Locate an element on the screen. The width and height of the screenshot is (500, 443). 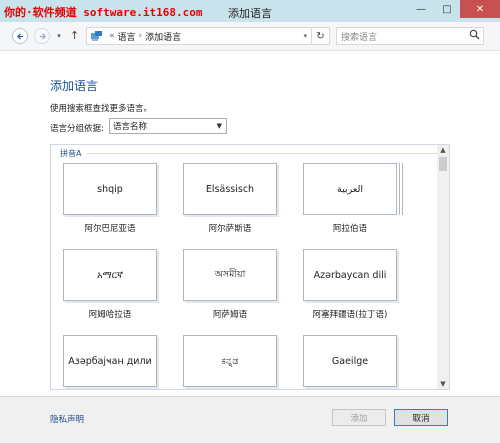
footer: 隐私声明 添加 取消 is located at coordinates (250, 419).